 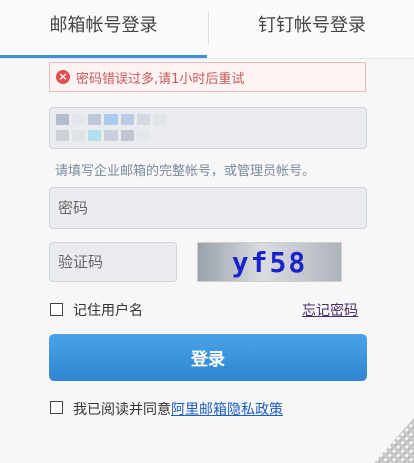 I want to click on error-message-box: × 密码错误过多,请1小时后重试, so click(x=207, y=77).